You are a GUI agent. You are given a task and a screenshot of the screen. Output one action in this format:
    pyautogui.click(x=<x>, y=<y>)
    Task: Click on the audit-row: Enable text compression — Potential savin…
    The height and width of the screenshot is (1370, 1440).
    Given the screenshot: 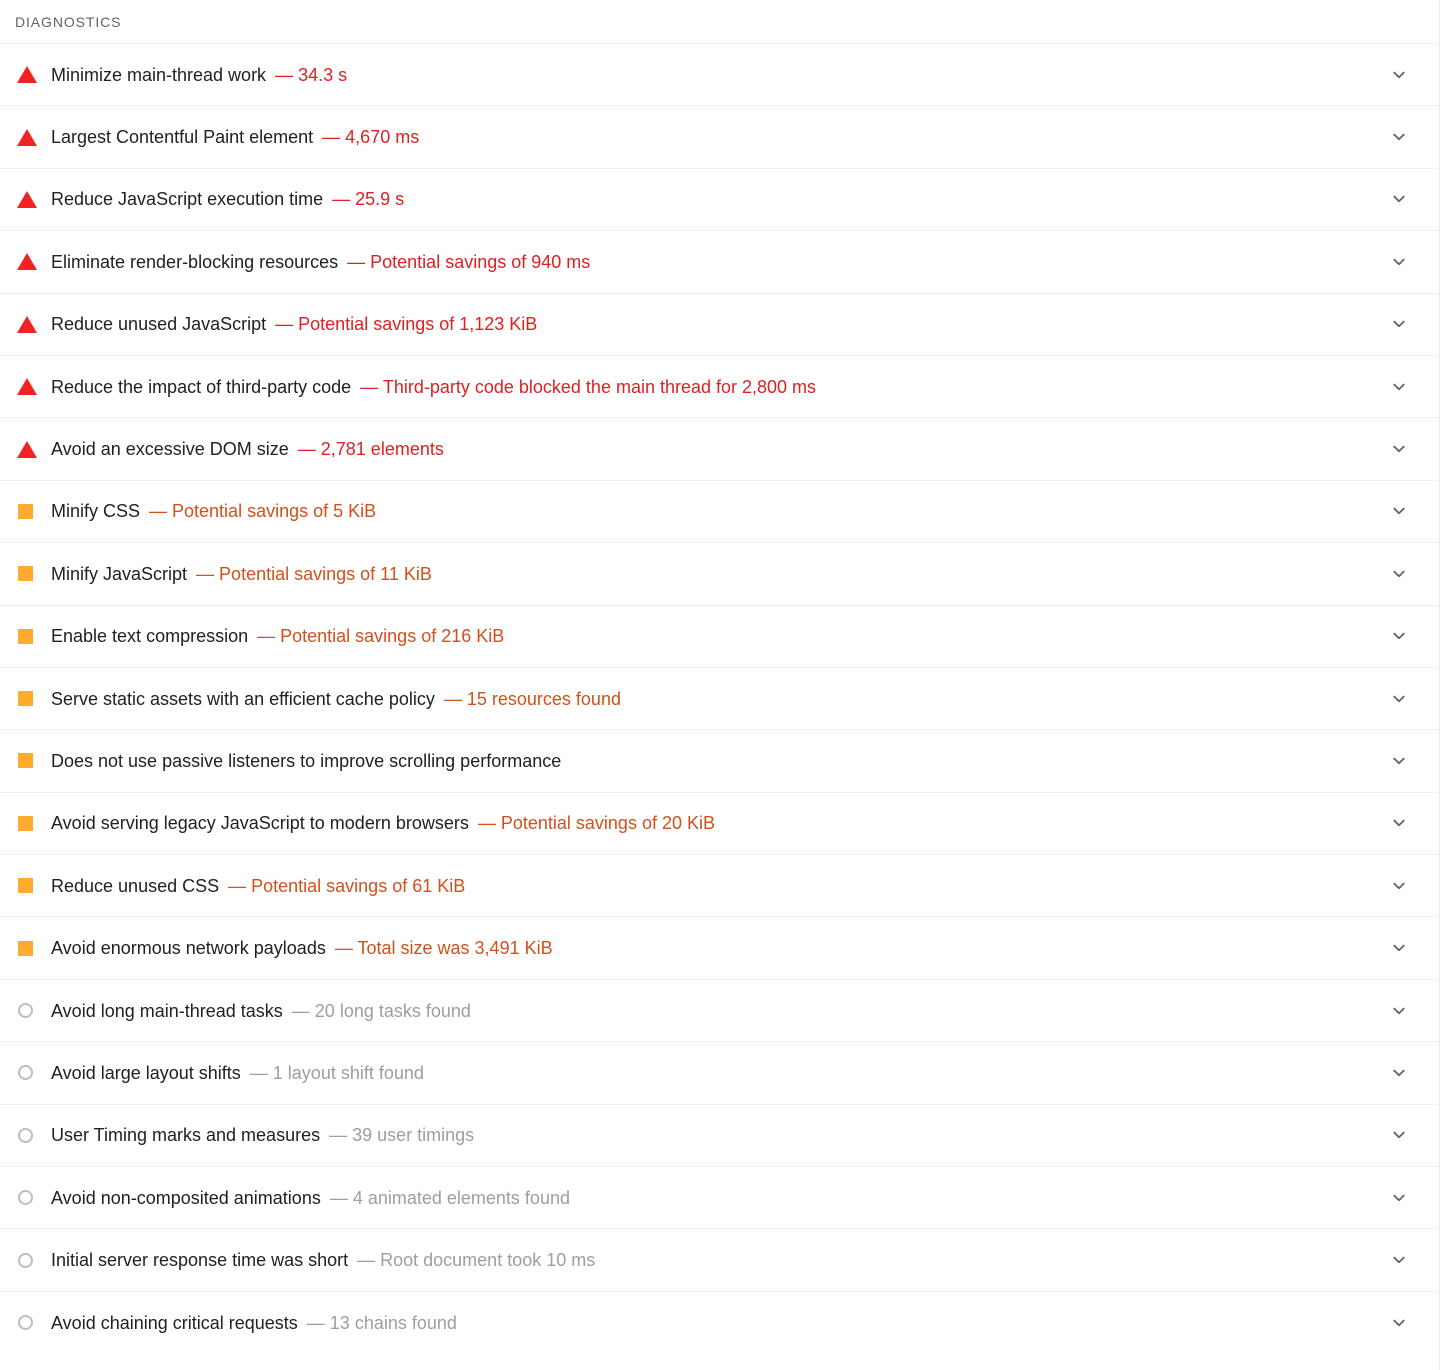 What is the action you would take?
    pyautogui.click(x=719, y=635)
    